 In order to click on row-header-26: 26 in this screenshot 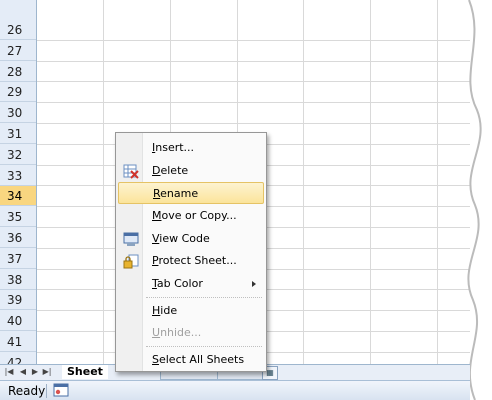, I will do `click(18, 30)`.